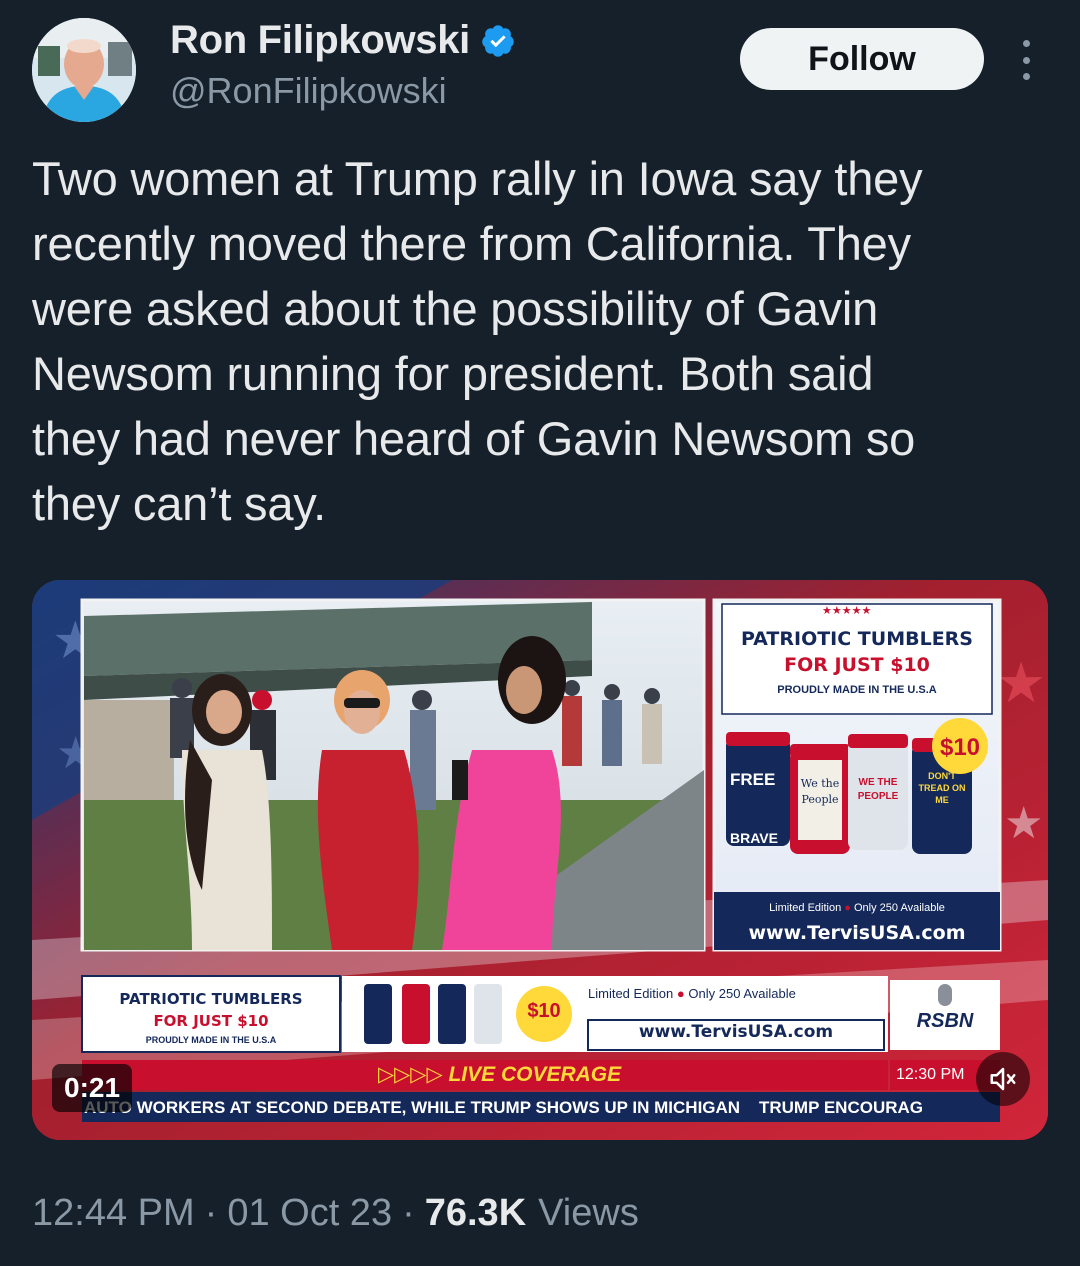 The height and width of the screenshot is (1266, 1080). What do you see at coordinates (92, 1088) in the screenshot?
I see `video-duration: 0:21` at bounding box center [92, 1088].